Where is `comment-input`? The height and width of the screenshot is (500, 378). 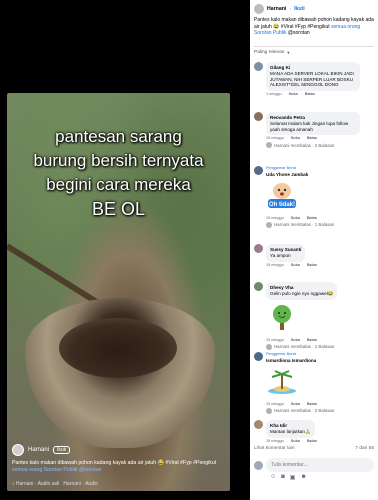 comment-input is located at coordinates (320, 465).